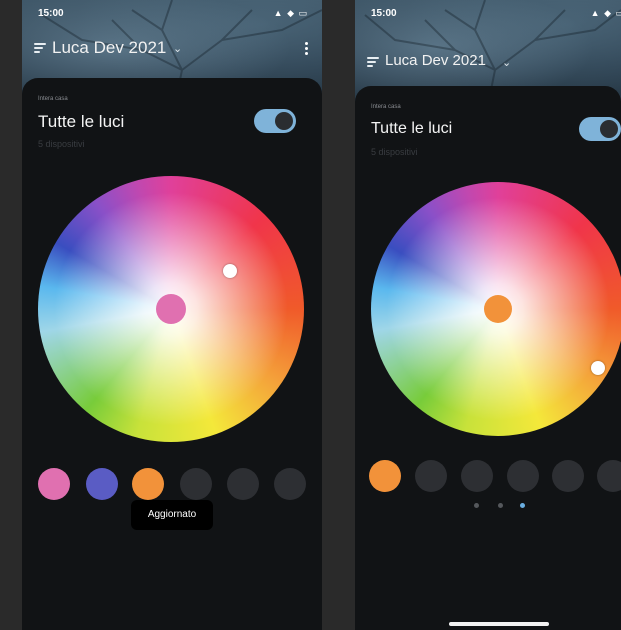  What do you see at coordinates (172, 515) in the screenshot?
I see `toast-message: Aggiornato` at bounding box center [172, 515].